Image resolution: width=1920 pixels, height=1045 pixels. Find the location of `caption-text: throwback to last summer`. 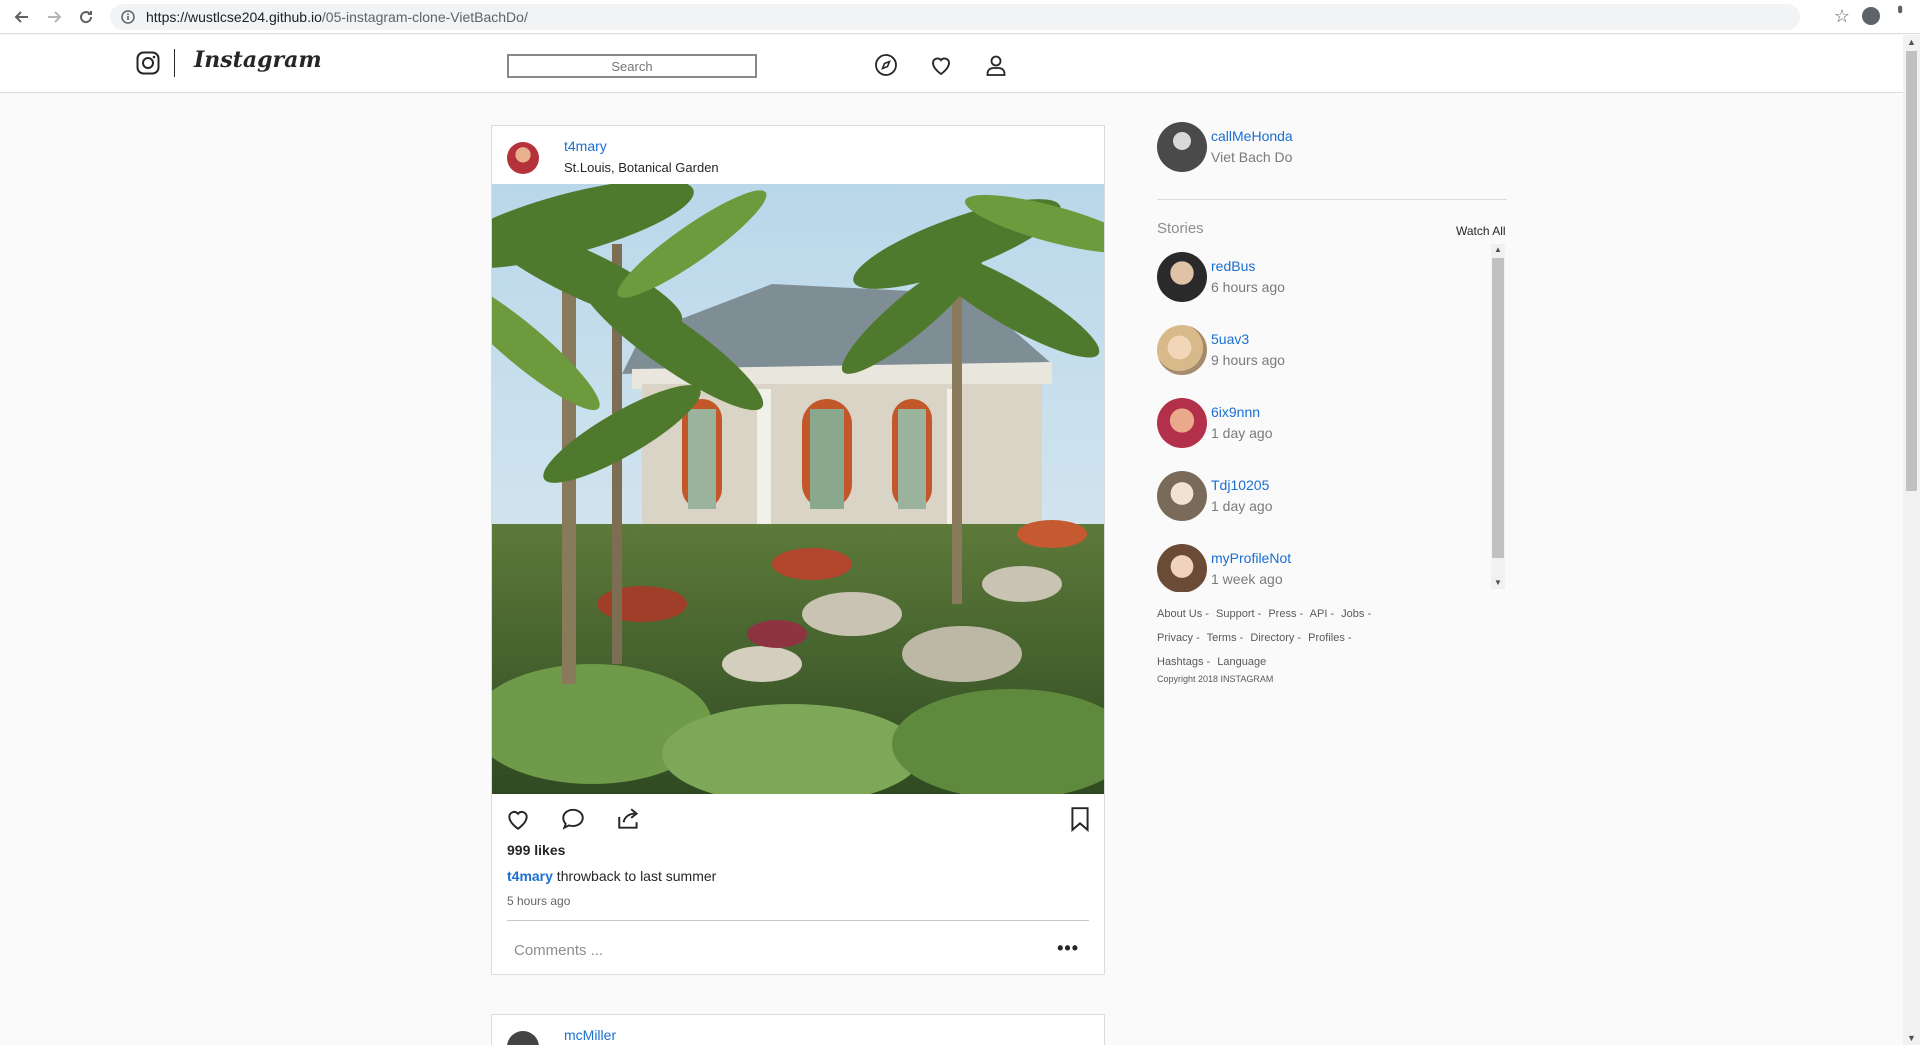

caption-text: throwback to last summer is located at coordinates (634, 876).